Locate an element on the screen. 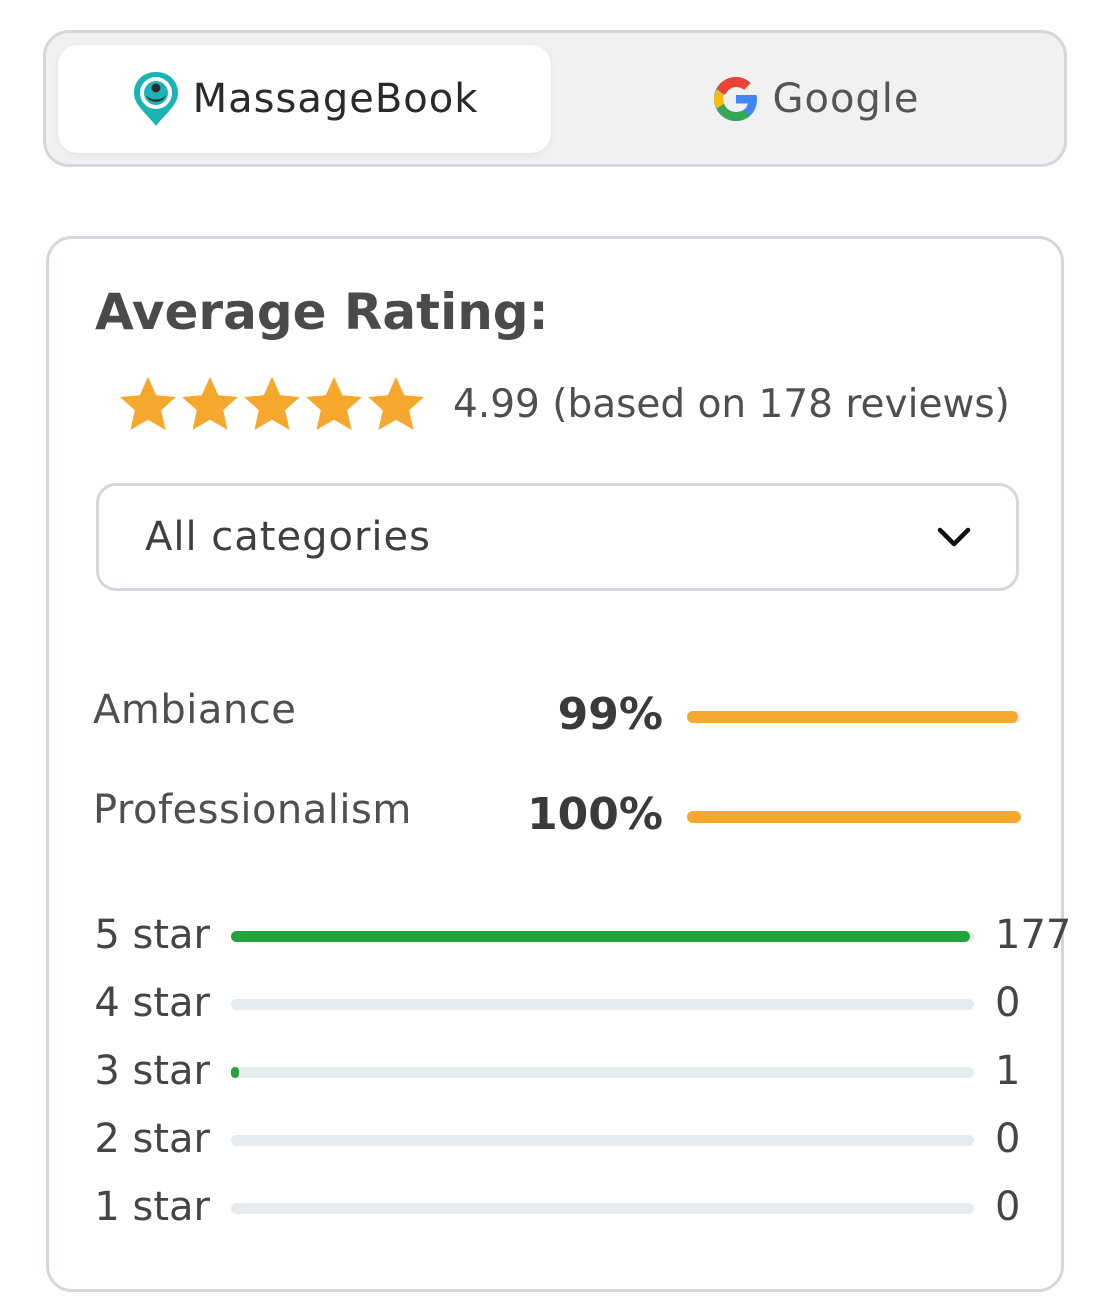 This screenshot has width=1110, height=1311. tab-massagebook-label: MassageBook is located at coordinates (335, 99).